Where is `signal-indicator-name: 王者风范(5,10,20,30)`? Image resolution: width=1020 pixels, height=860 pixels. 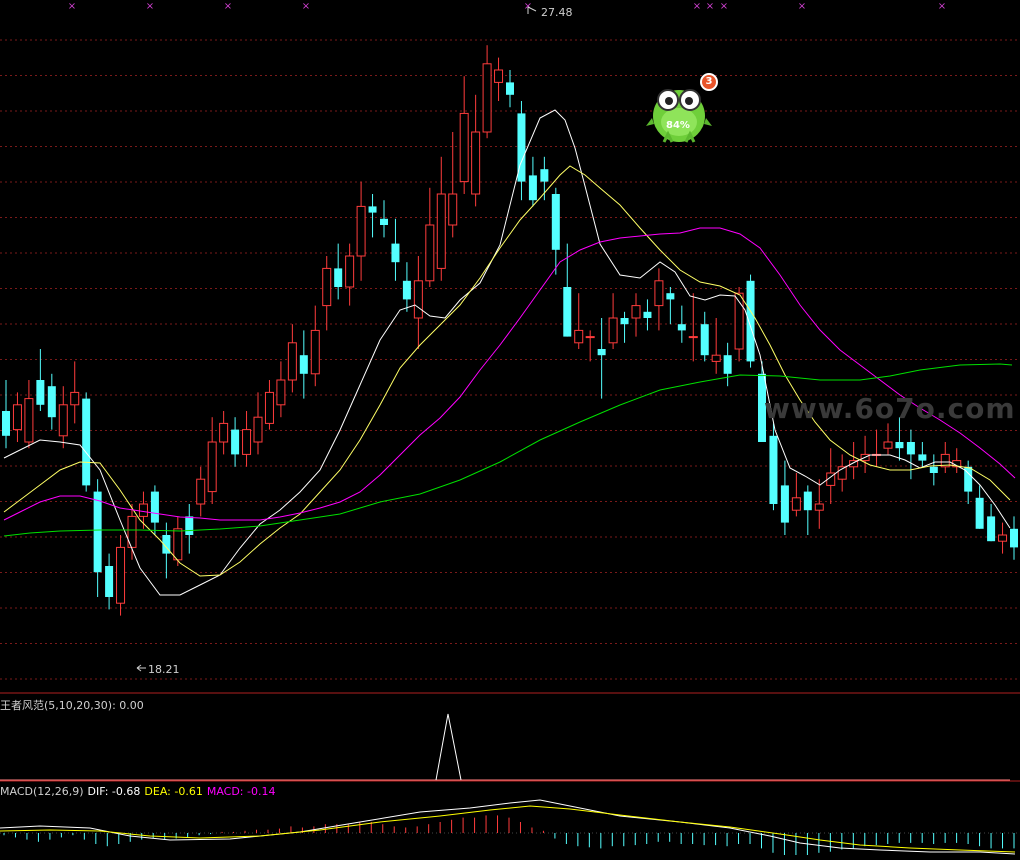 signal-indicator-name: 王者风范(5,10,20,30) is located at coordinates (56, 705).